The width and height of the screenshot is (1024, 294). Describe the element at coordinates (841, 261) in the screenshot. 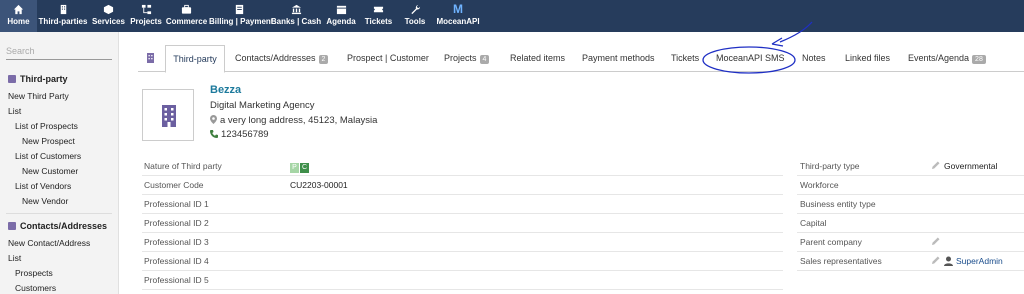

I see `field-label: Sales representatives` at that location.